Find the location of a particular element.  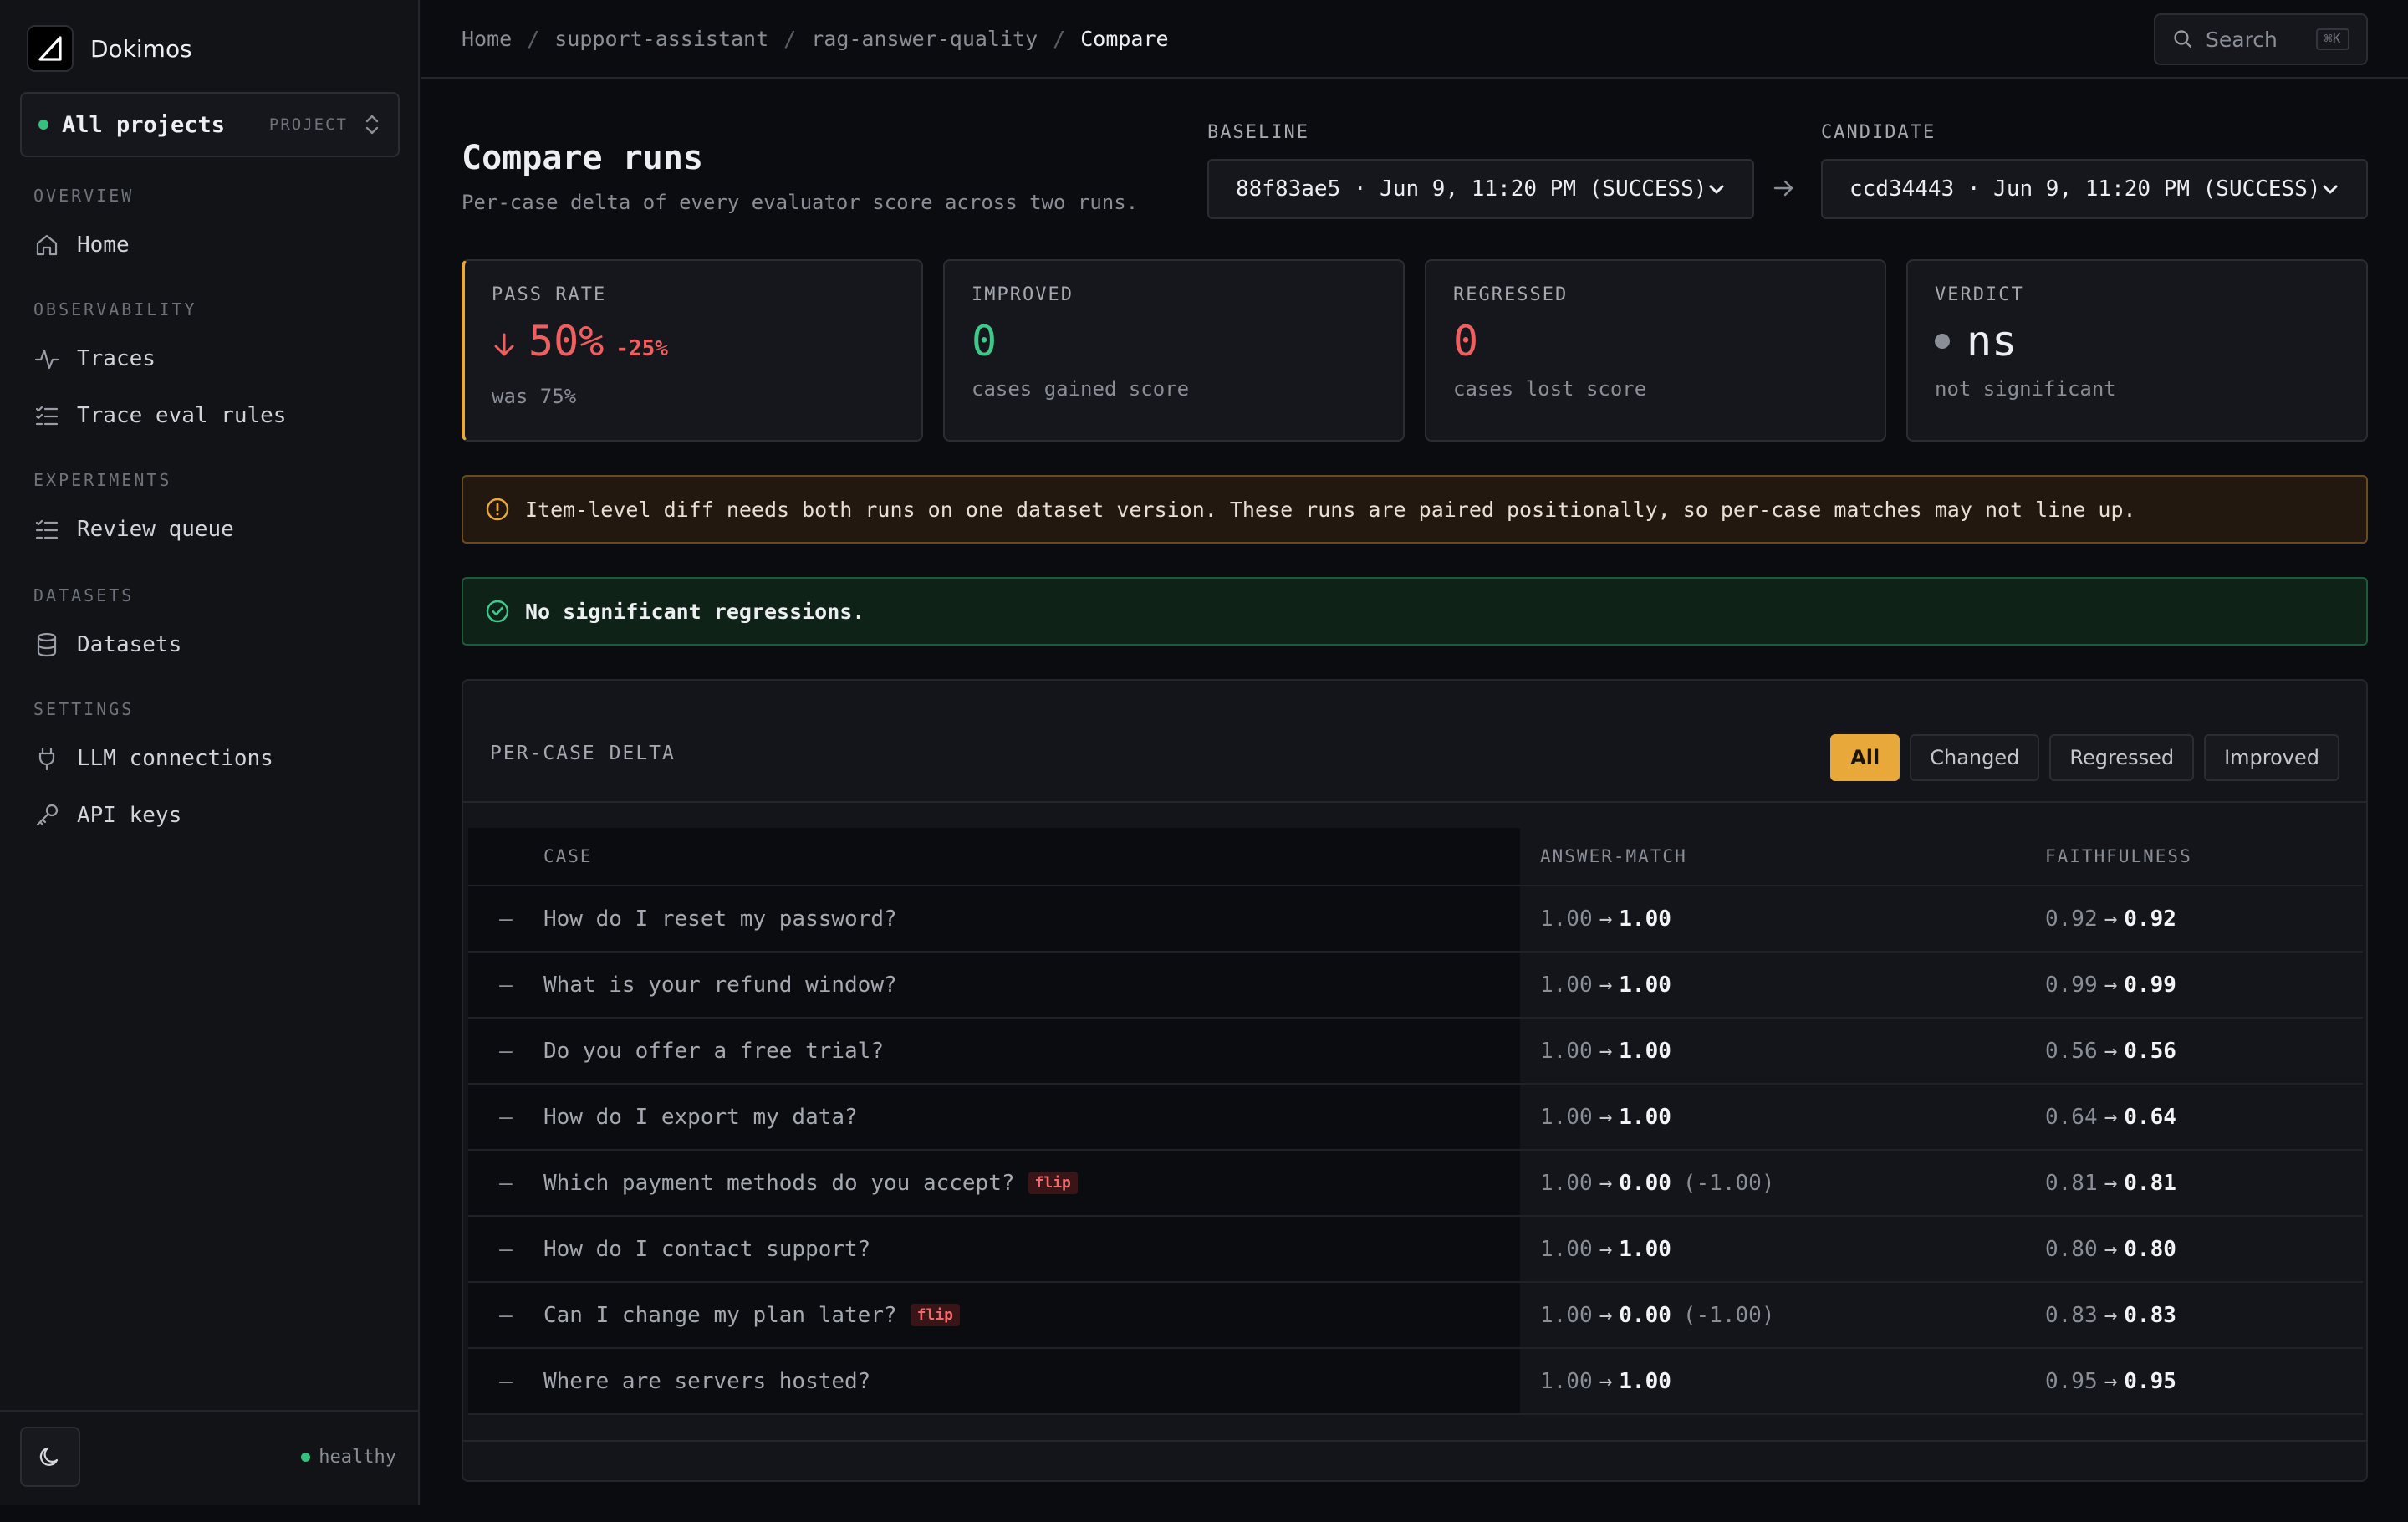

home-icon is located at coordinates (47, 245).